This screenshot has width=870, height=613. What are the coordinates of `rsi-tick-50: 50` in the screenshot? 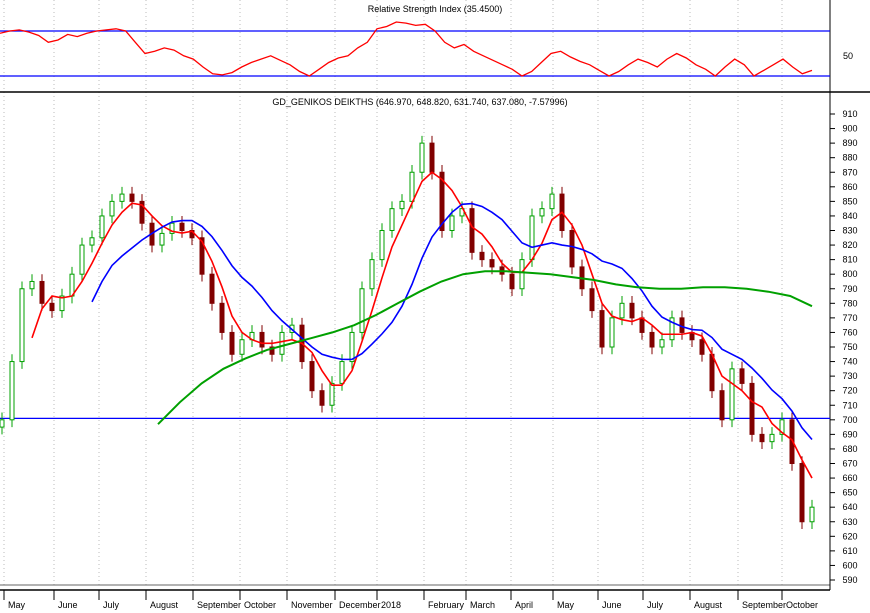 It's located at (848, 56).